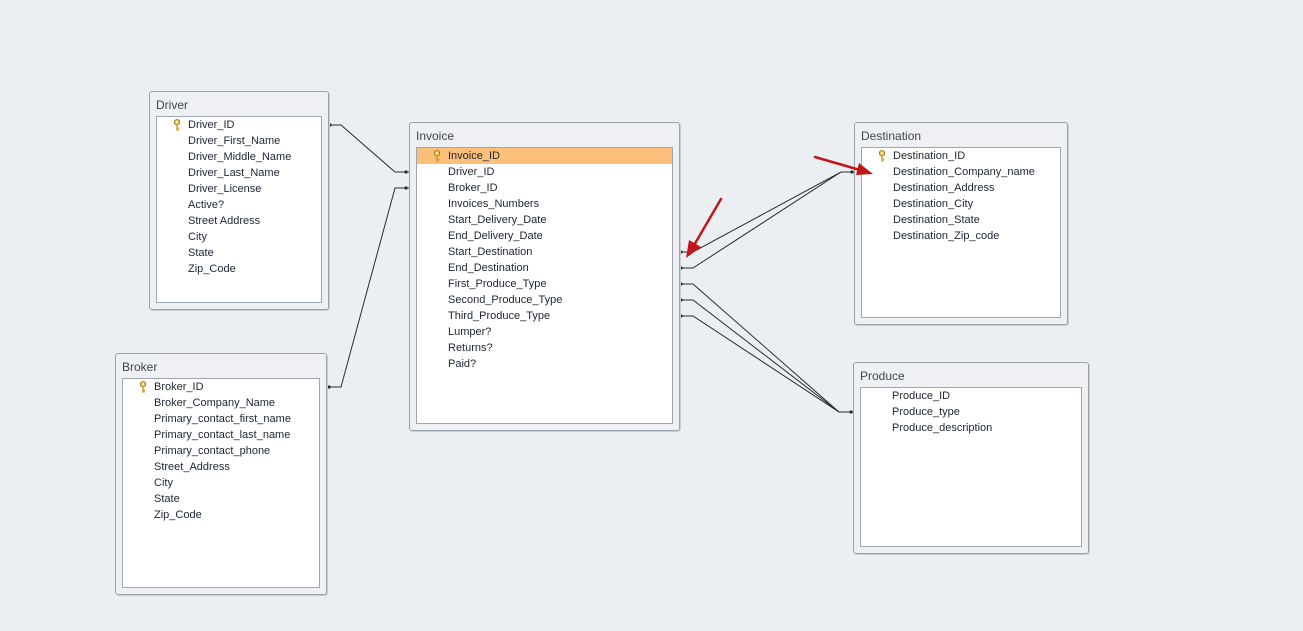 The width and height of the screenshot is (1303, 631). What do you see at coordinates (494, 204) in the screenshot?
I see `invoice-field-label: Invoices_Numbers` at bounding box center [494, 204].